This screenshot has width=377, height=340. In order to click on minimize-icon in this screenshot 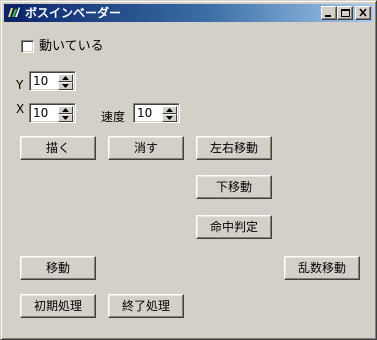, I will do `click(328, 16)`.